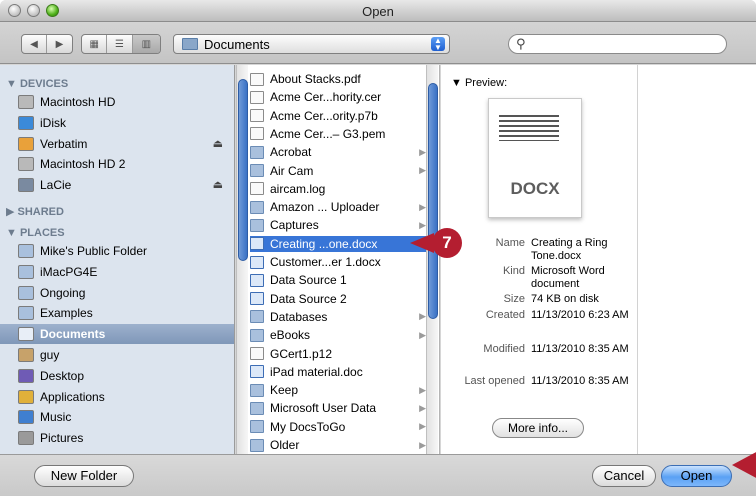  I want to click on preview-label: ▼ Preview:, so click(479, 83).